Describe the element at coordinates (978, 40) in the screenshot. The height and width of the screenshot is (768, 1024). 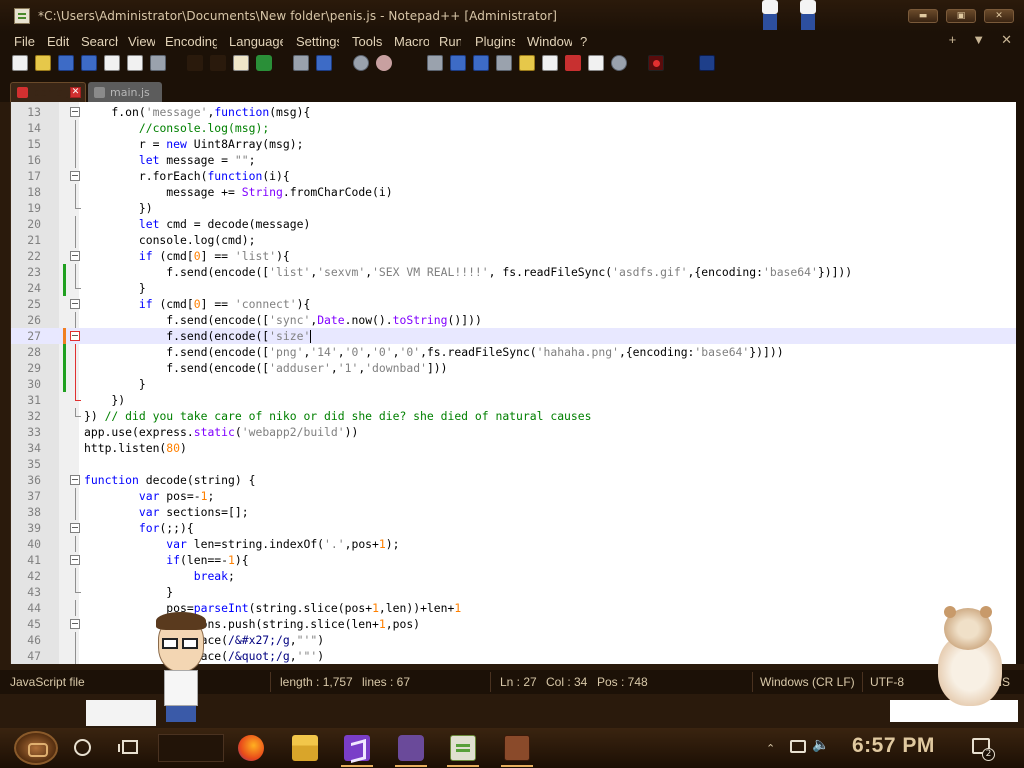
I see `tab-list-icon: ▼` at that location.